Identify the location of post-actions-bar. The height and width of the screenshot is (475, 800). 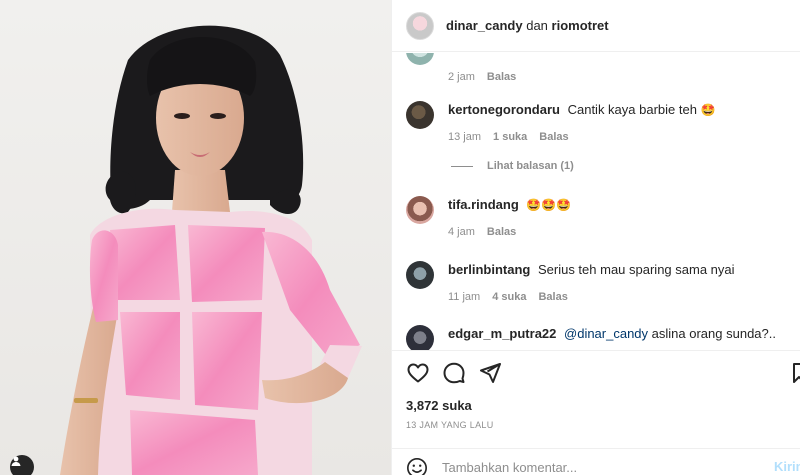
(596, 372).